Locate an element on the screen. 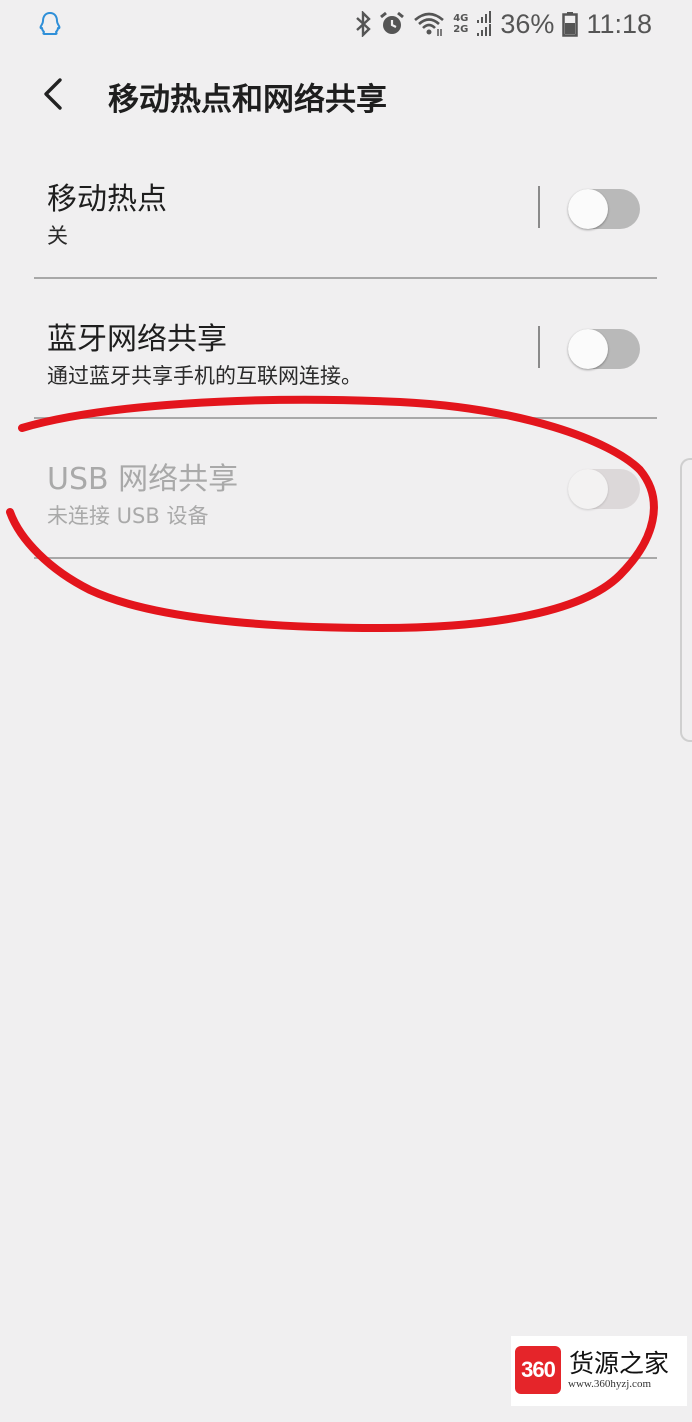 Image resolution: width=692 pixels, height=1422 pixels. page-title: 移动热点和网络共享 is located at coordinates (247, 100).